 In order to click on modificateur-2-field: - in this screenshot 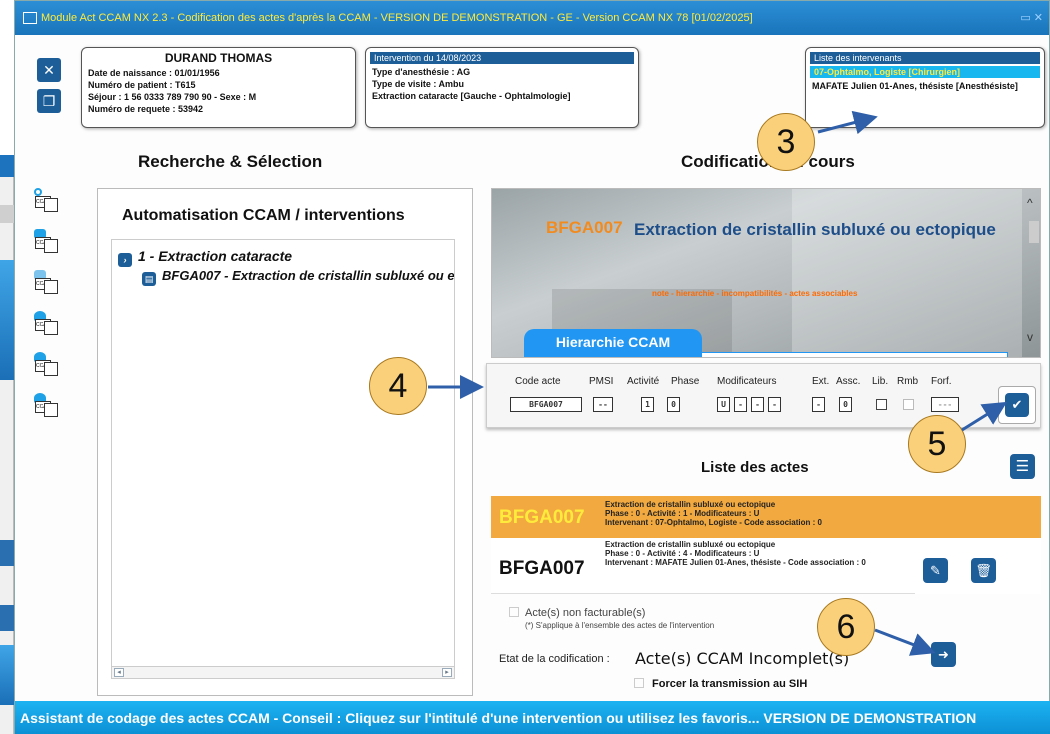, I will do `click(740, 404)`.